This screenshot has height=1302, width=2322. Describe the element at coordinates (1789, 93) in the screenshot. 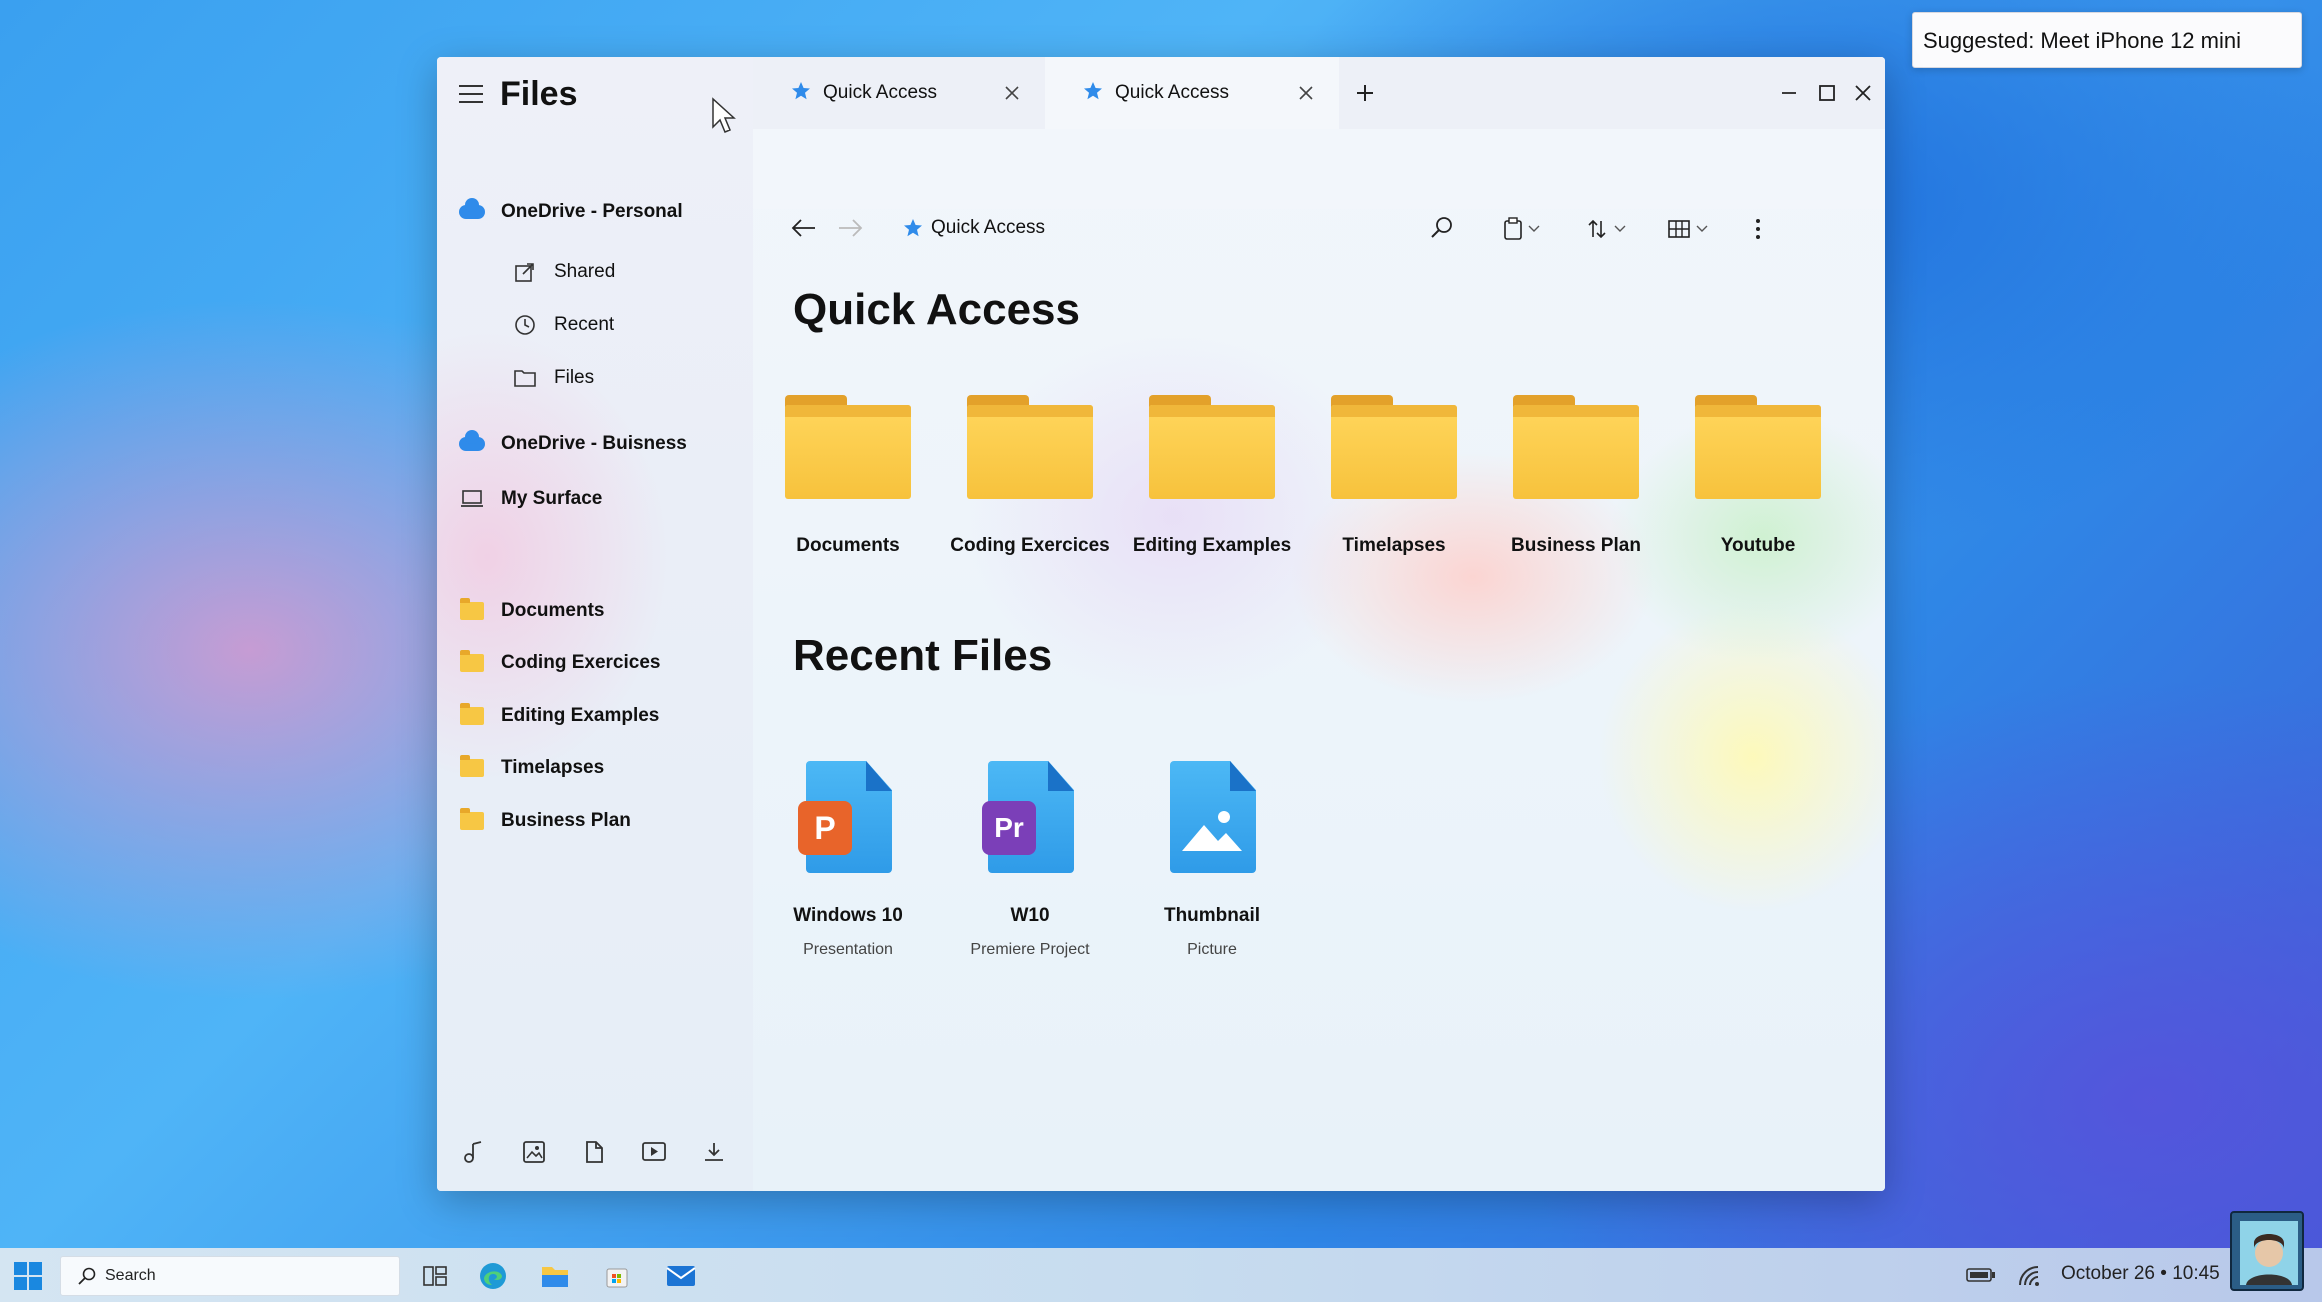

I see `minimize-icon` at that location.